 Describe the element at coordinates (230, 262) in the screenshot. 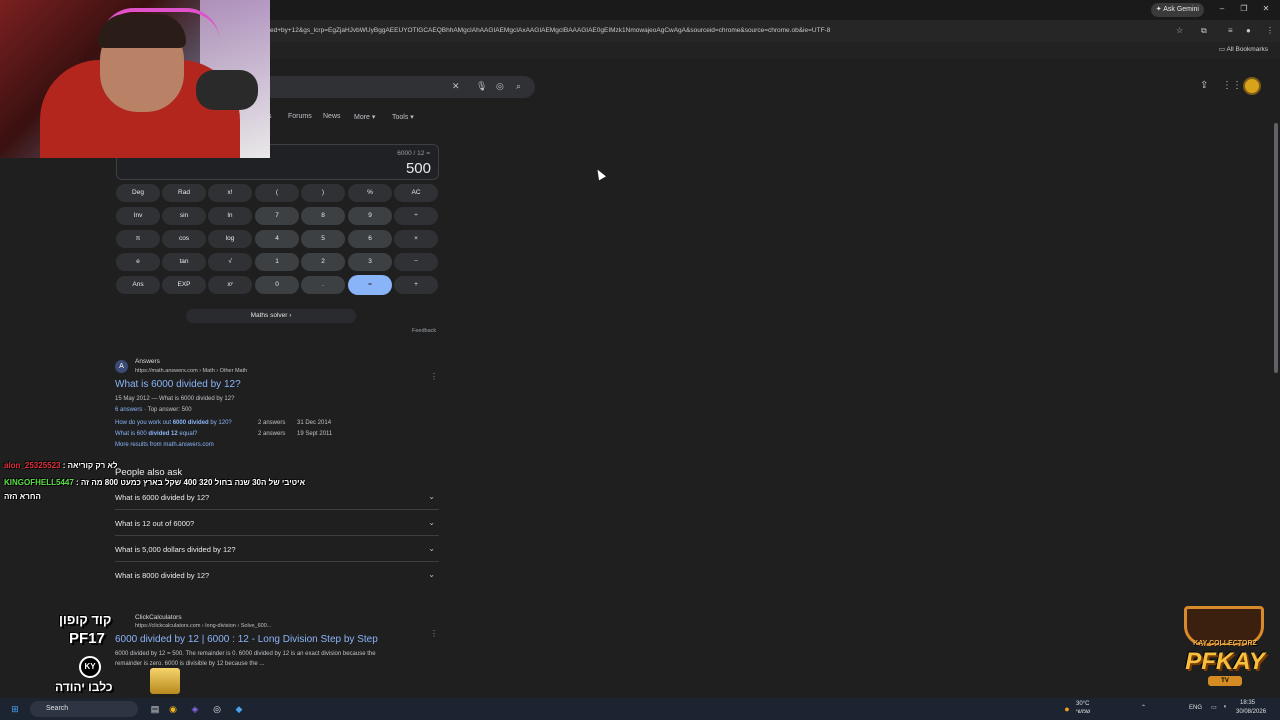

I see `calc-key: √` at that location.